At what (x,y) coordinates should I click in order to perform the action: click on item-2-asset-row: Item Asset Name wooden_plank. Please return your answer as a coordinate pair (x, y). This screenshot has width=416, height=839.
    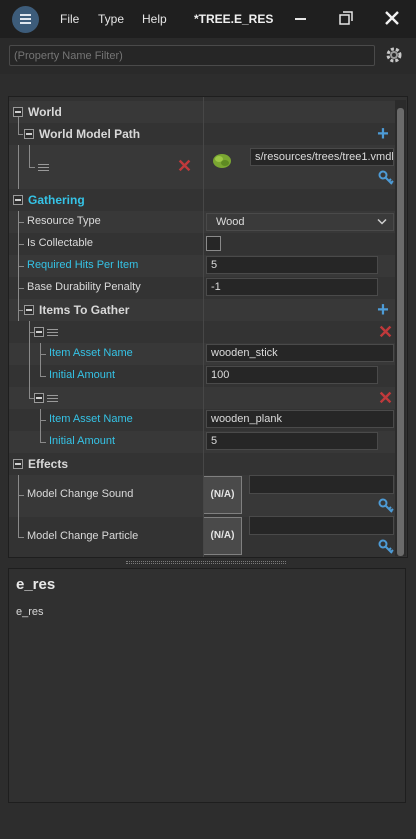
    Looking at the image, I should click on (202, 420).